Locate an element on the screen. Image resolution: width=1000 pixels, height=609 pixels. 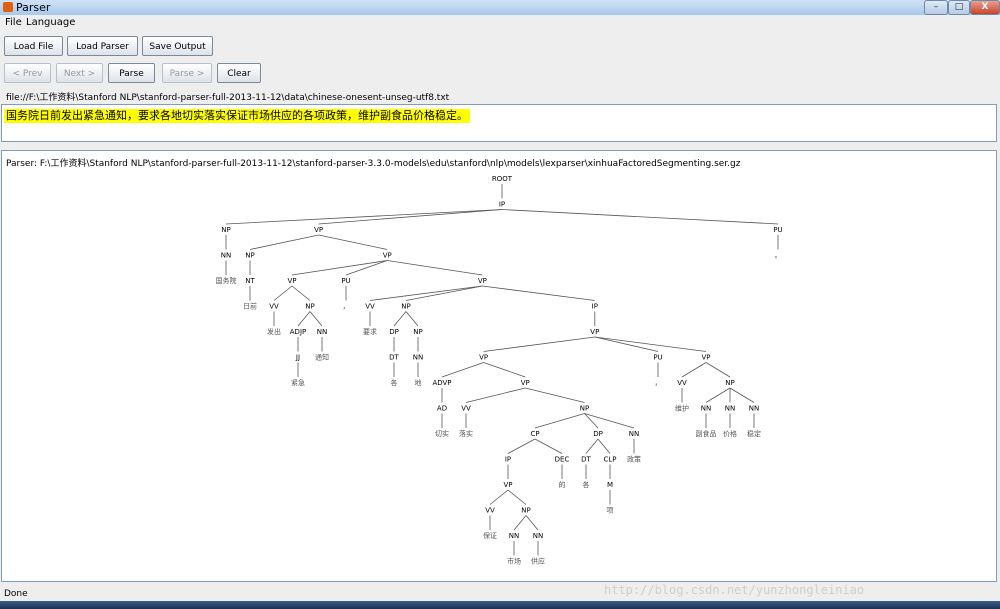
status-label: Done is located at coordinates (16, 594).